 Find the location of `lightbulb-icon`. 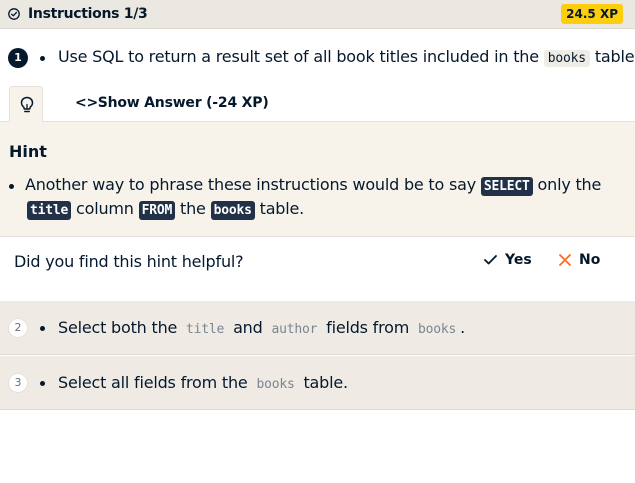

lightbulb-icon is located at coordinates (27, 104).